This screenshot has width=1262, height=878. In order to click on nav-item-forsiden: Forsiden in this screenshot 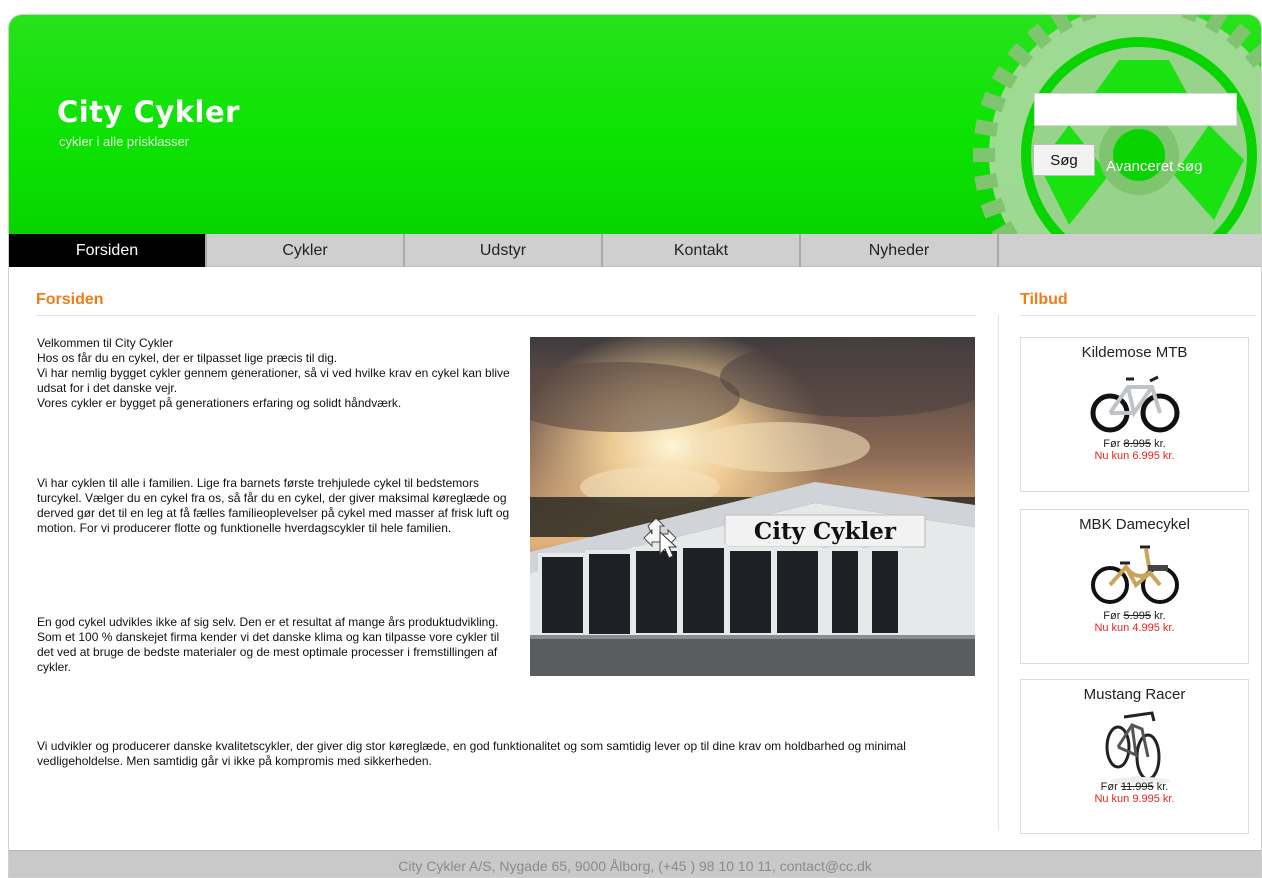, I will do `click(108, 250)`.